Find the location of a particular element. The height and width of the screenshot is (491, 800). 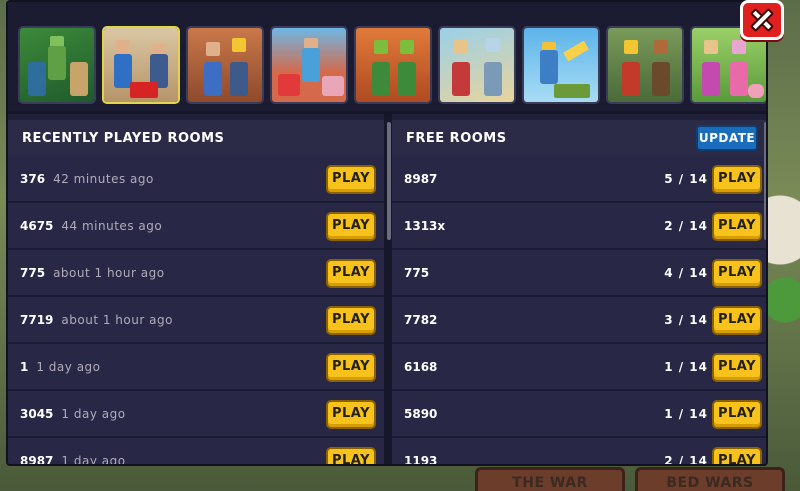

recently-played-header: RECENTLY PLAYED ROOMS is located at coordinates (196, 138).